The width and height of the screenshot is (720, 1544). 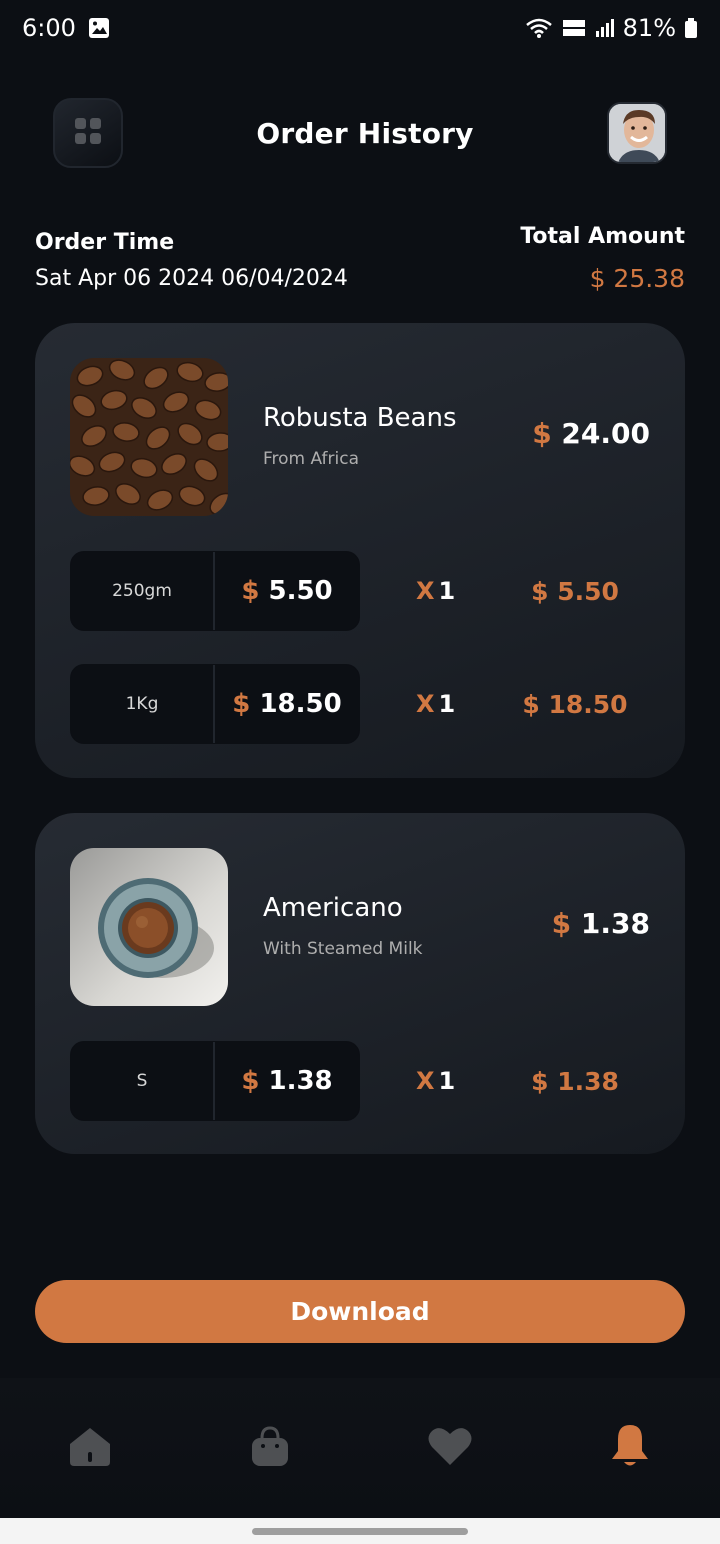 I want to click on product-image-coffee-beans, so click(x=149, y=437).